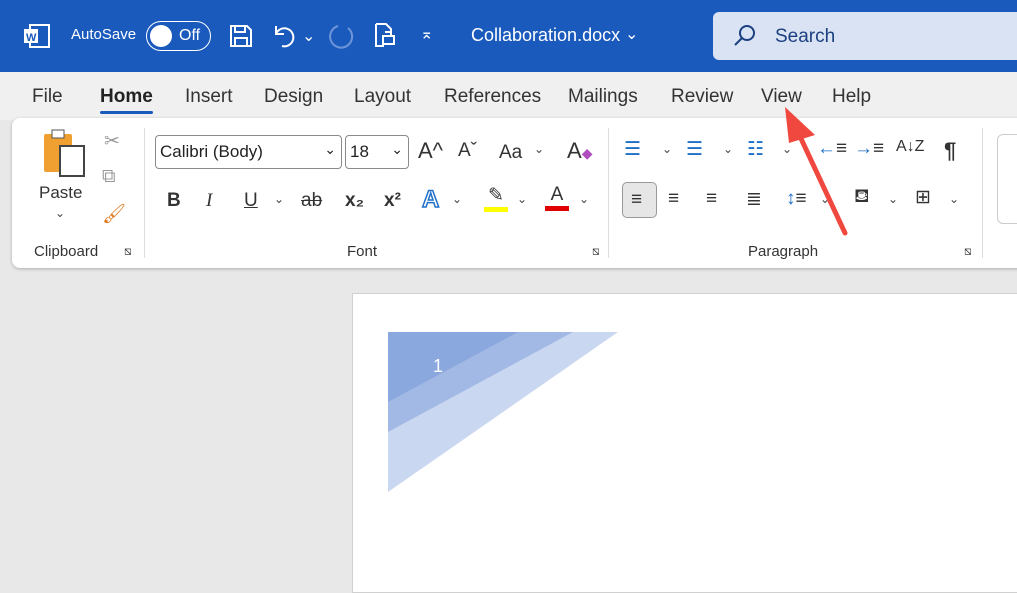 Image resolution: width=1017 pixels, height=593 pixels. I want to click on bullets-dropdown-icon: ⌄, so click(667, 149).